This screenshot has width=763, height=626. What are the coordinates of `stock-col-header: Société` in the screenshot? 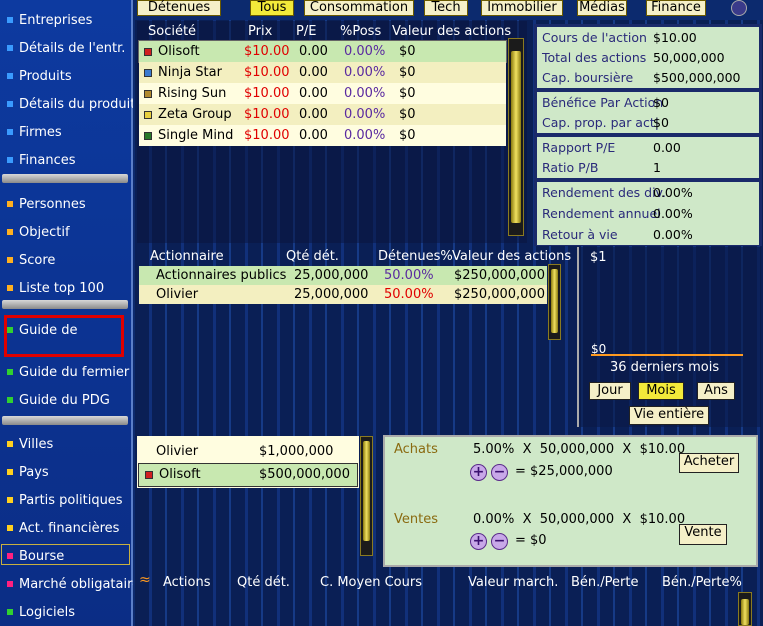 It's located at (172, 31).